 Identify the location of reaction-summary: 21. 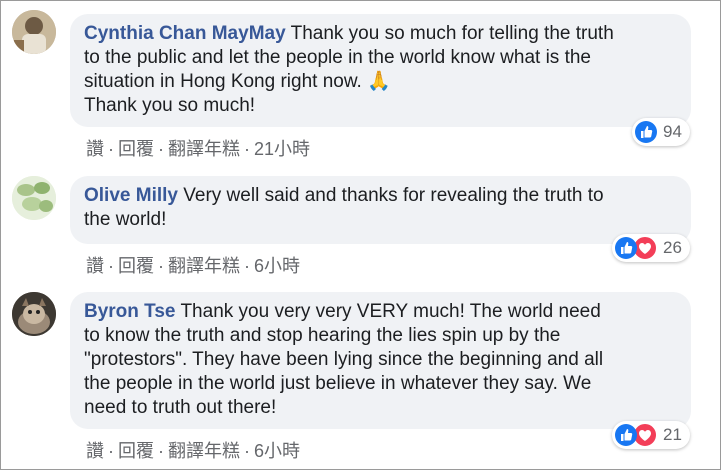
(651, 435).